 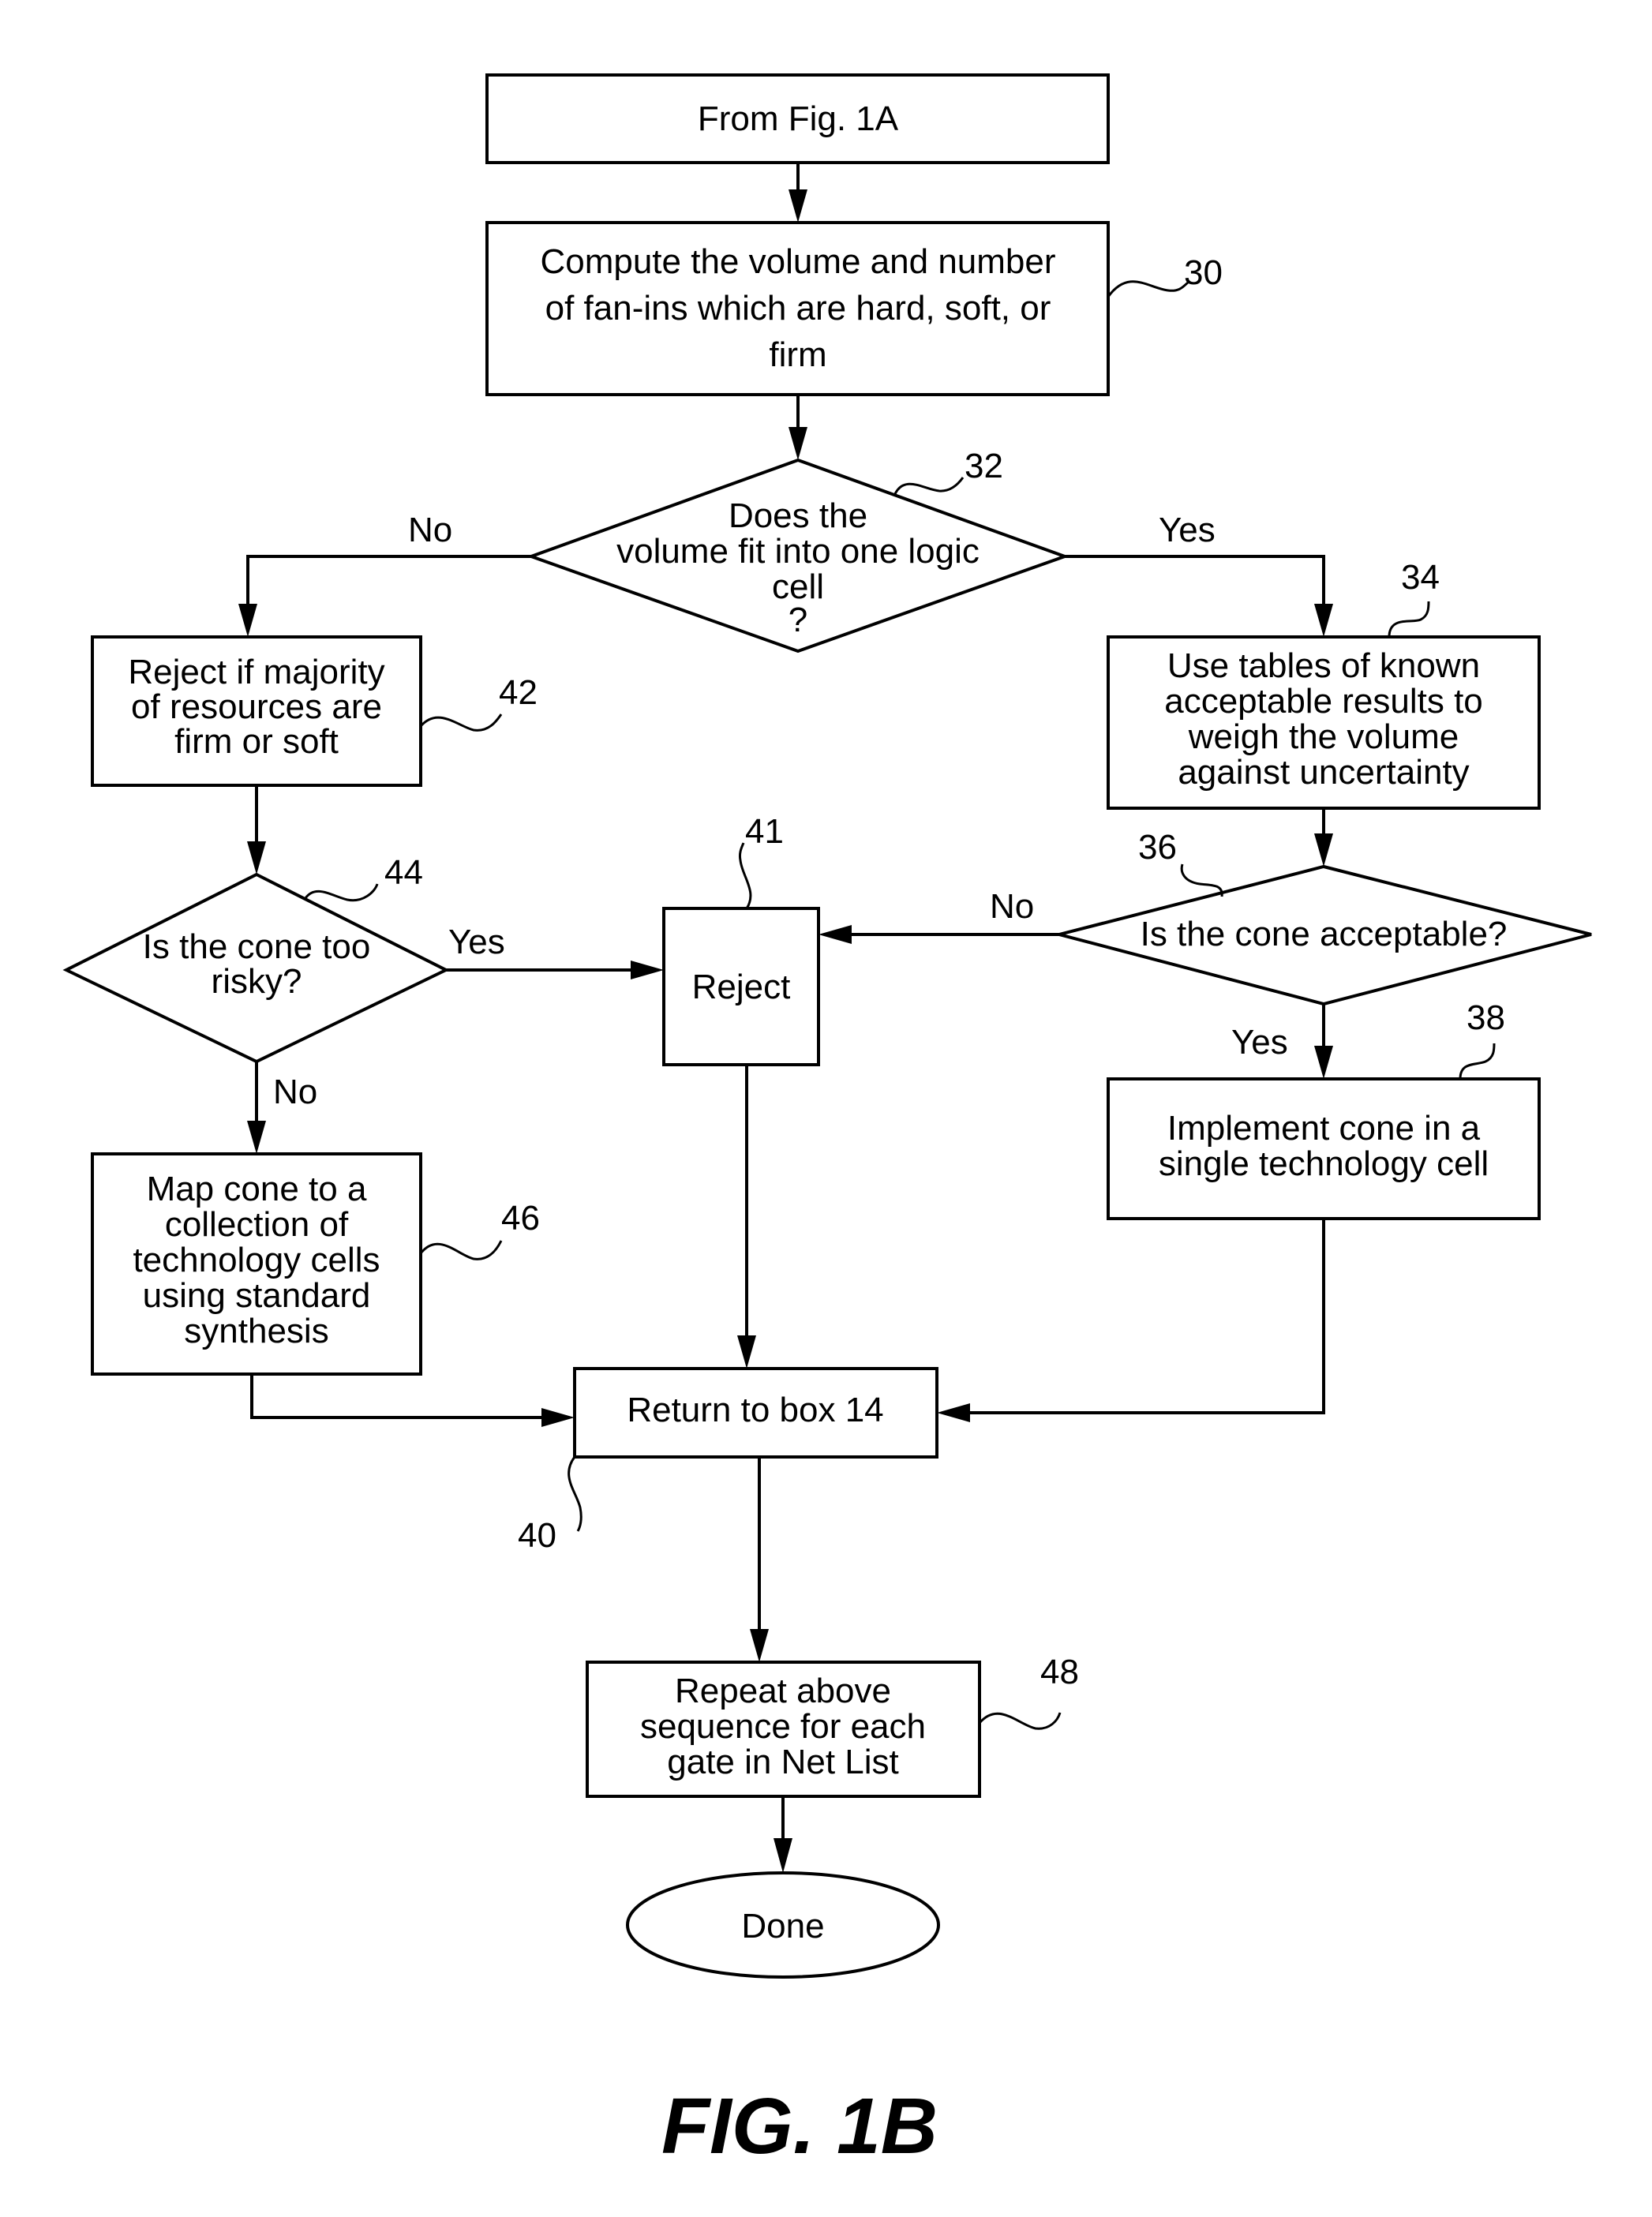 What do you see at coordinates (257, 981) in the screenshot?
I see `node-text: risky?` at bounding box center [257, 981].